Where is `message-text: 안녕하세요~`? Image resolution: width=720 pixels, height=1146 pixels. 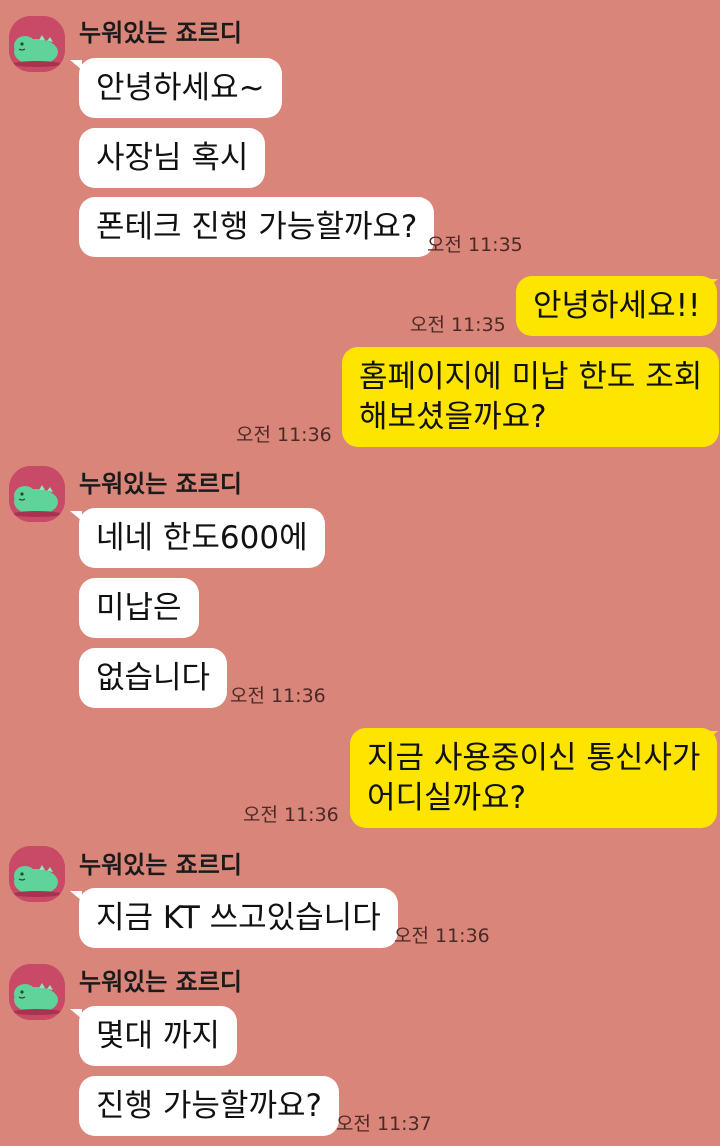 message-text: 안녕하세요~ is located at coordinates (180, 88).